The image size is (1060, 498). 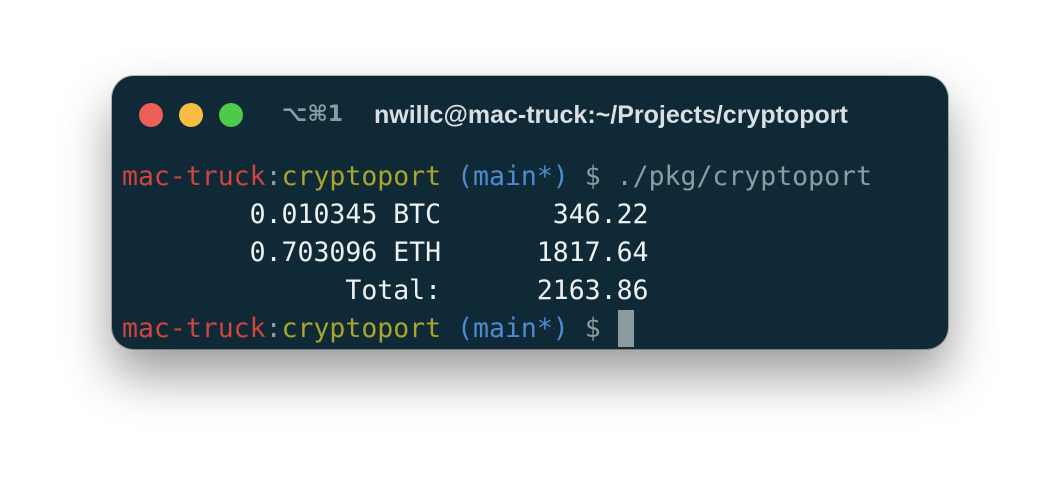 What do you see at coordinates (231, 115) in the screenshot?
I see `zoom-button` at bounding box center [231, 115].